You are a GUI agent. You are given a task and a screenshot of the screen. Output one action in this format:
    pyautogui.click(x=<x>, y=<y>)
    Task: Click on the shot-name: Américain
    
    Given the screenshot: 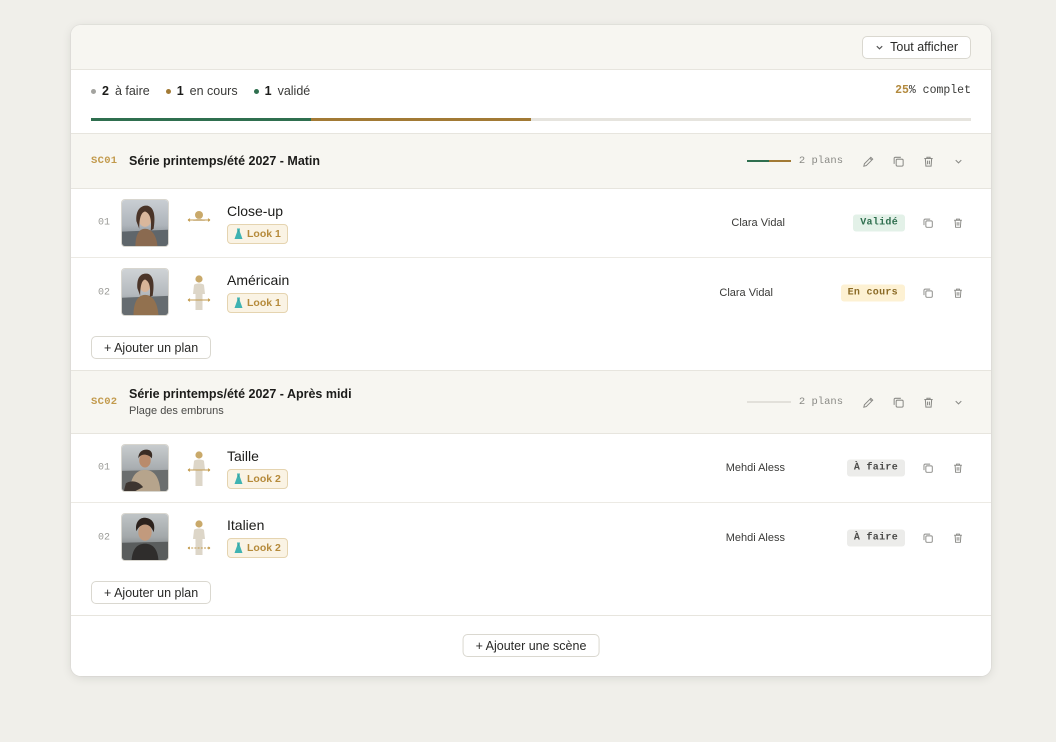 What is the action you would take?
    pyautogui.click(x=258, y=280)
    